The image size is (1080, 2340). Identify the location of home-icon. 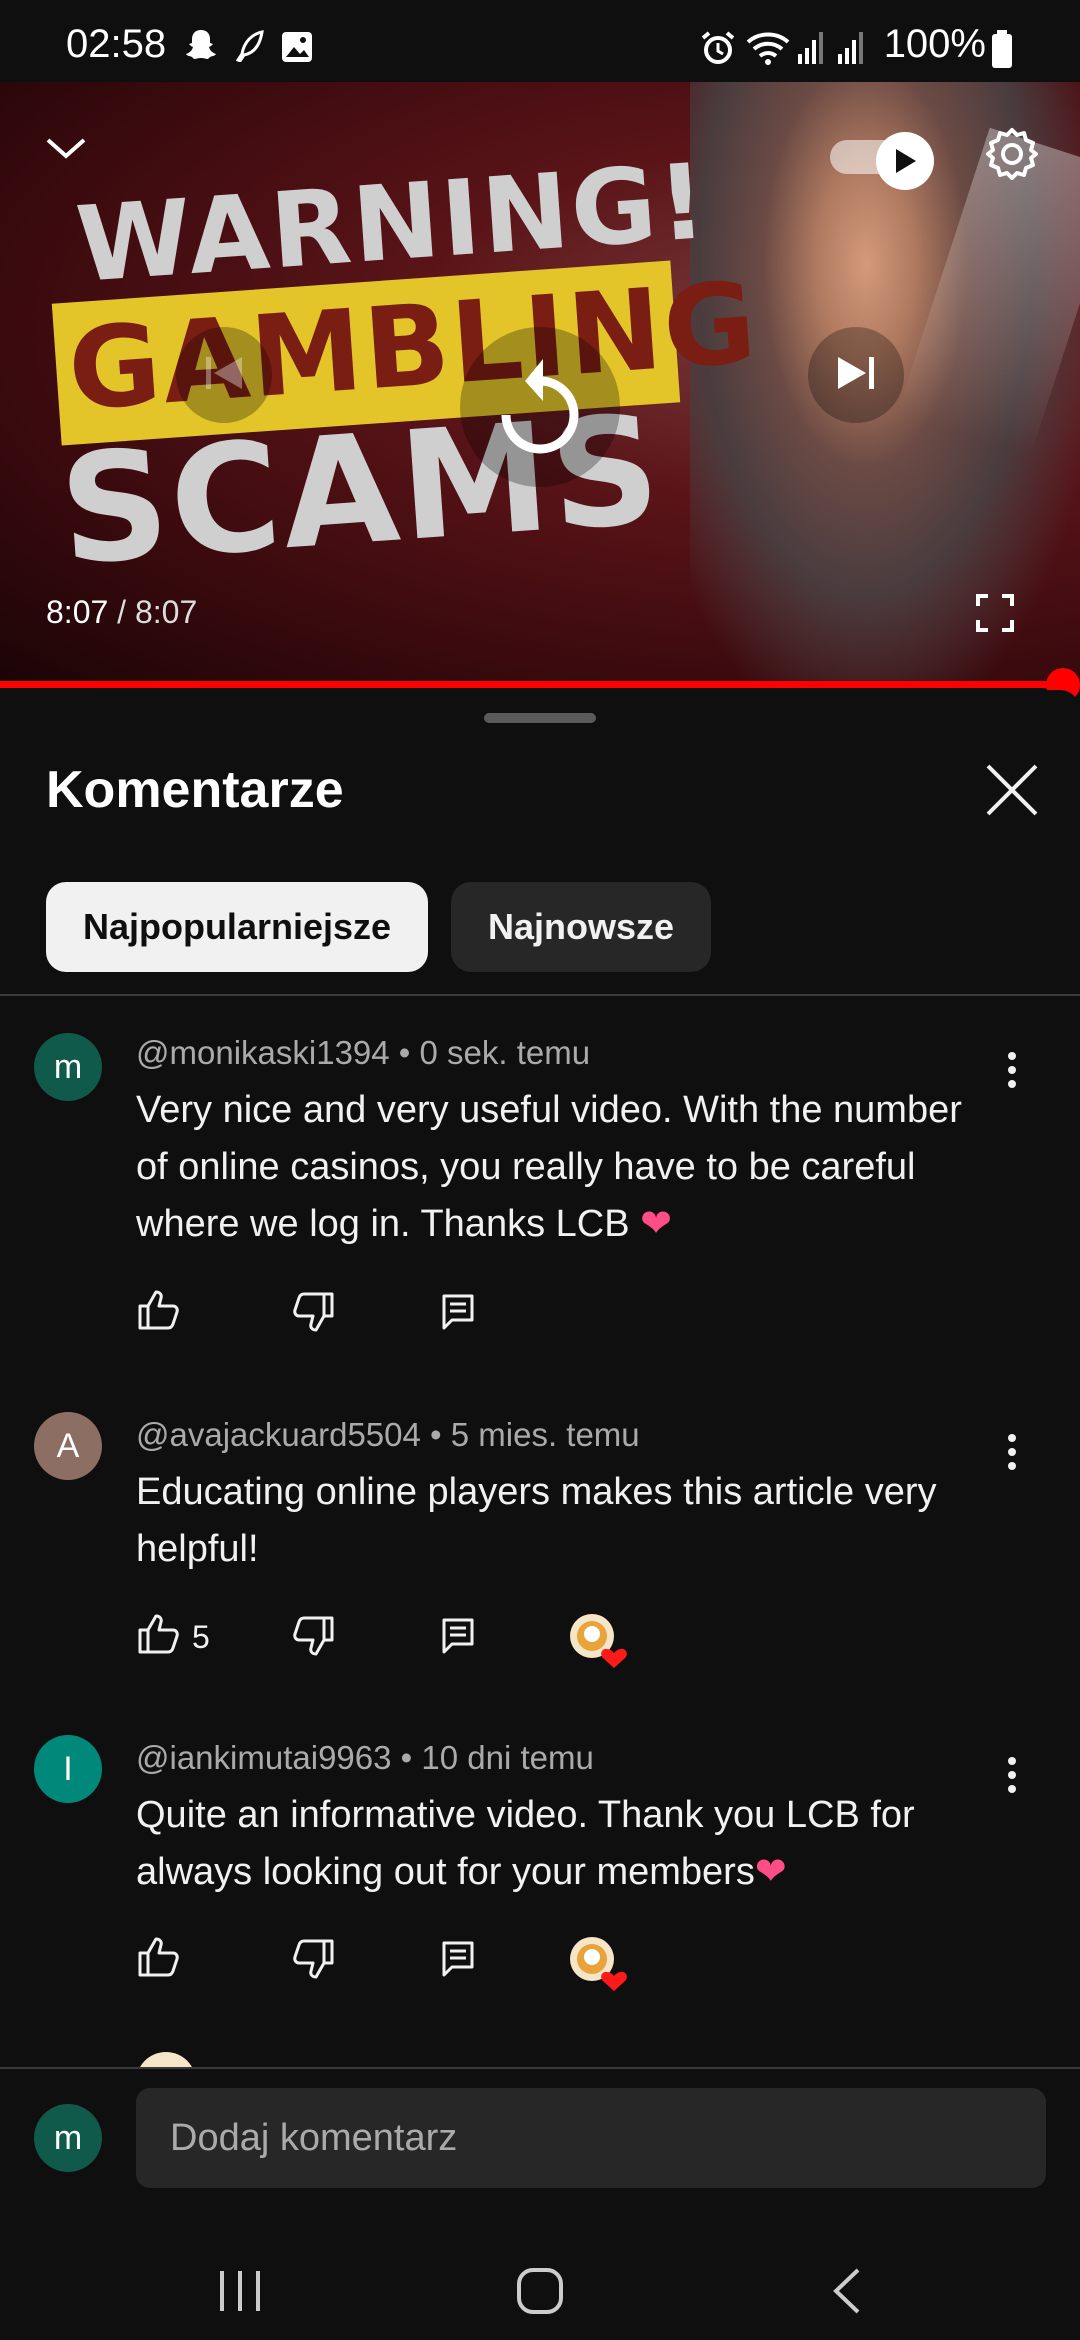
(540, 2293).